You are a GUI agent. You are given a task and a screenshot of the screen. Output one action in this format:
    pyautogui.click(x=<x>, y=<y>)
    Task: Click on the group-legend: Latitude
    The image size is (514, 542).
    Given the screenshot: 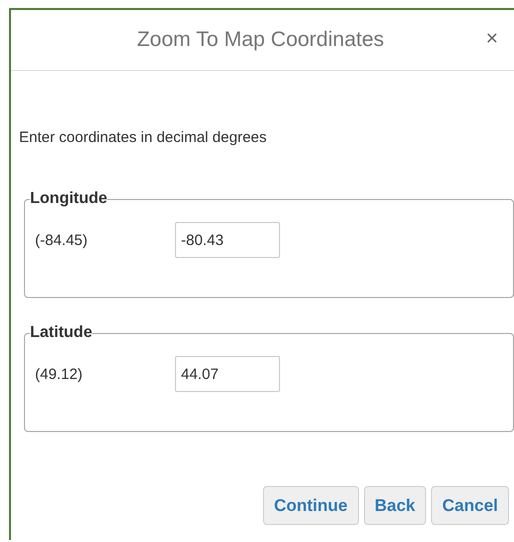 What is the action you would take?
    pyautogui.click(x=61, y=333)
    